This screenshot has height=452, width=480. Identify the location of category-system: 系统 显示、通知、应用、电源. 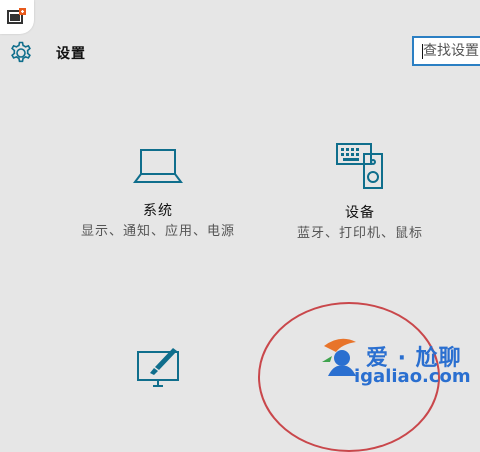
(158, 194).